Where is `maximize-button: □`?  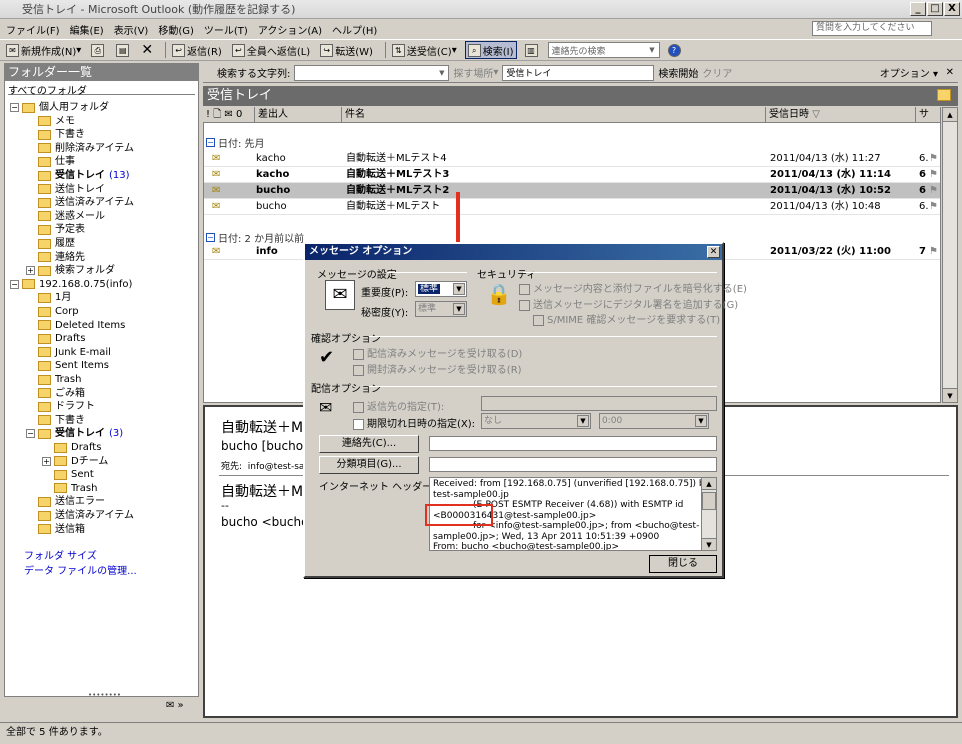 maximize-button: □ is located at coordinates (935, 9).